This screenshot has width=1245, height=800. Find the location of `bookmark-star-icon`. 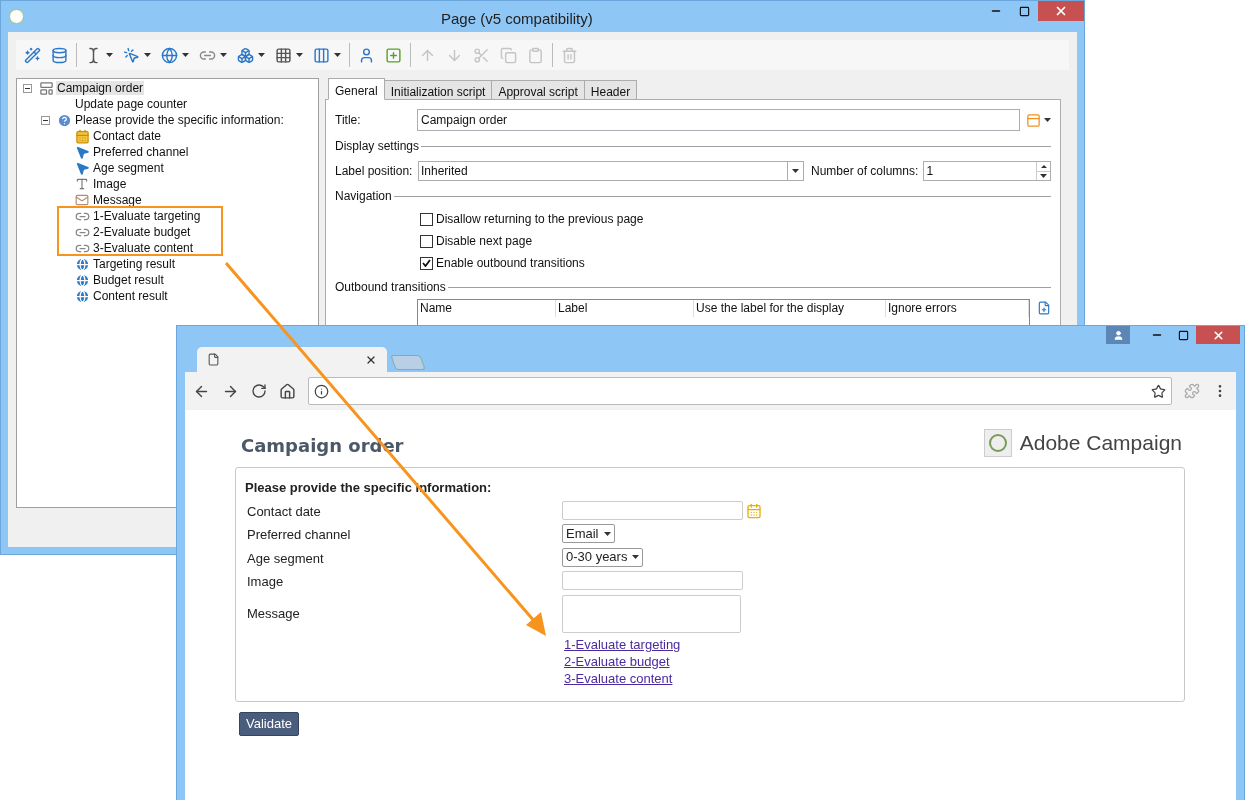

bookmark-star-icon is located at coordinates (1158, 391).